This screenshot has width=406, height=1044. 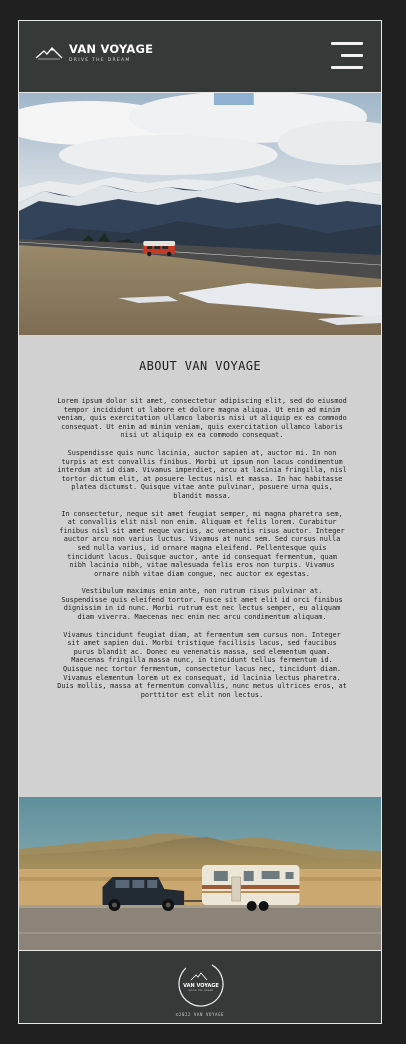 I want to click on site-logo: VAN VOYAGE DRIVE THE DREAM, so click(x=94, y=53).